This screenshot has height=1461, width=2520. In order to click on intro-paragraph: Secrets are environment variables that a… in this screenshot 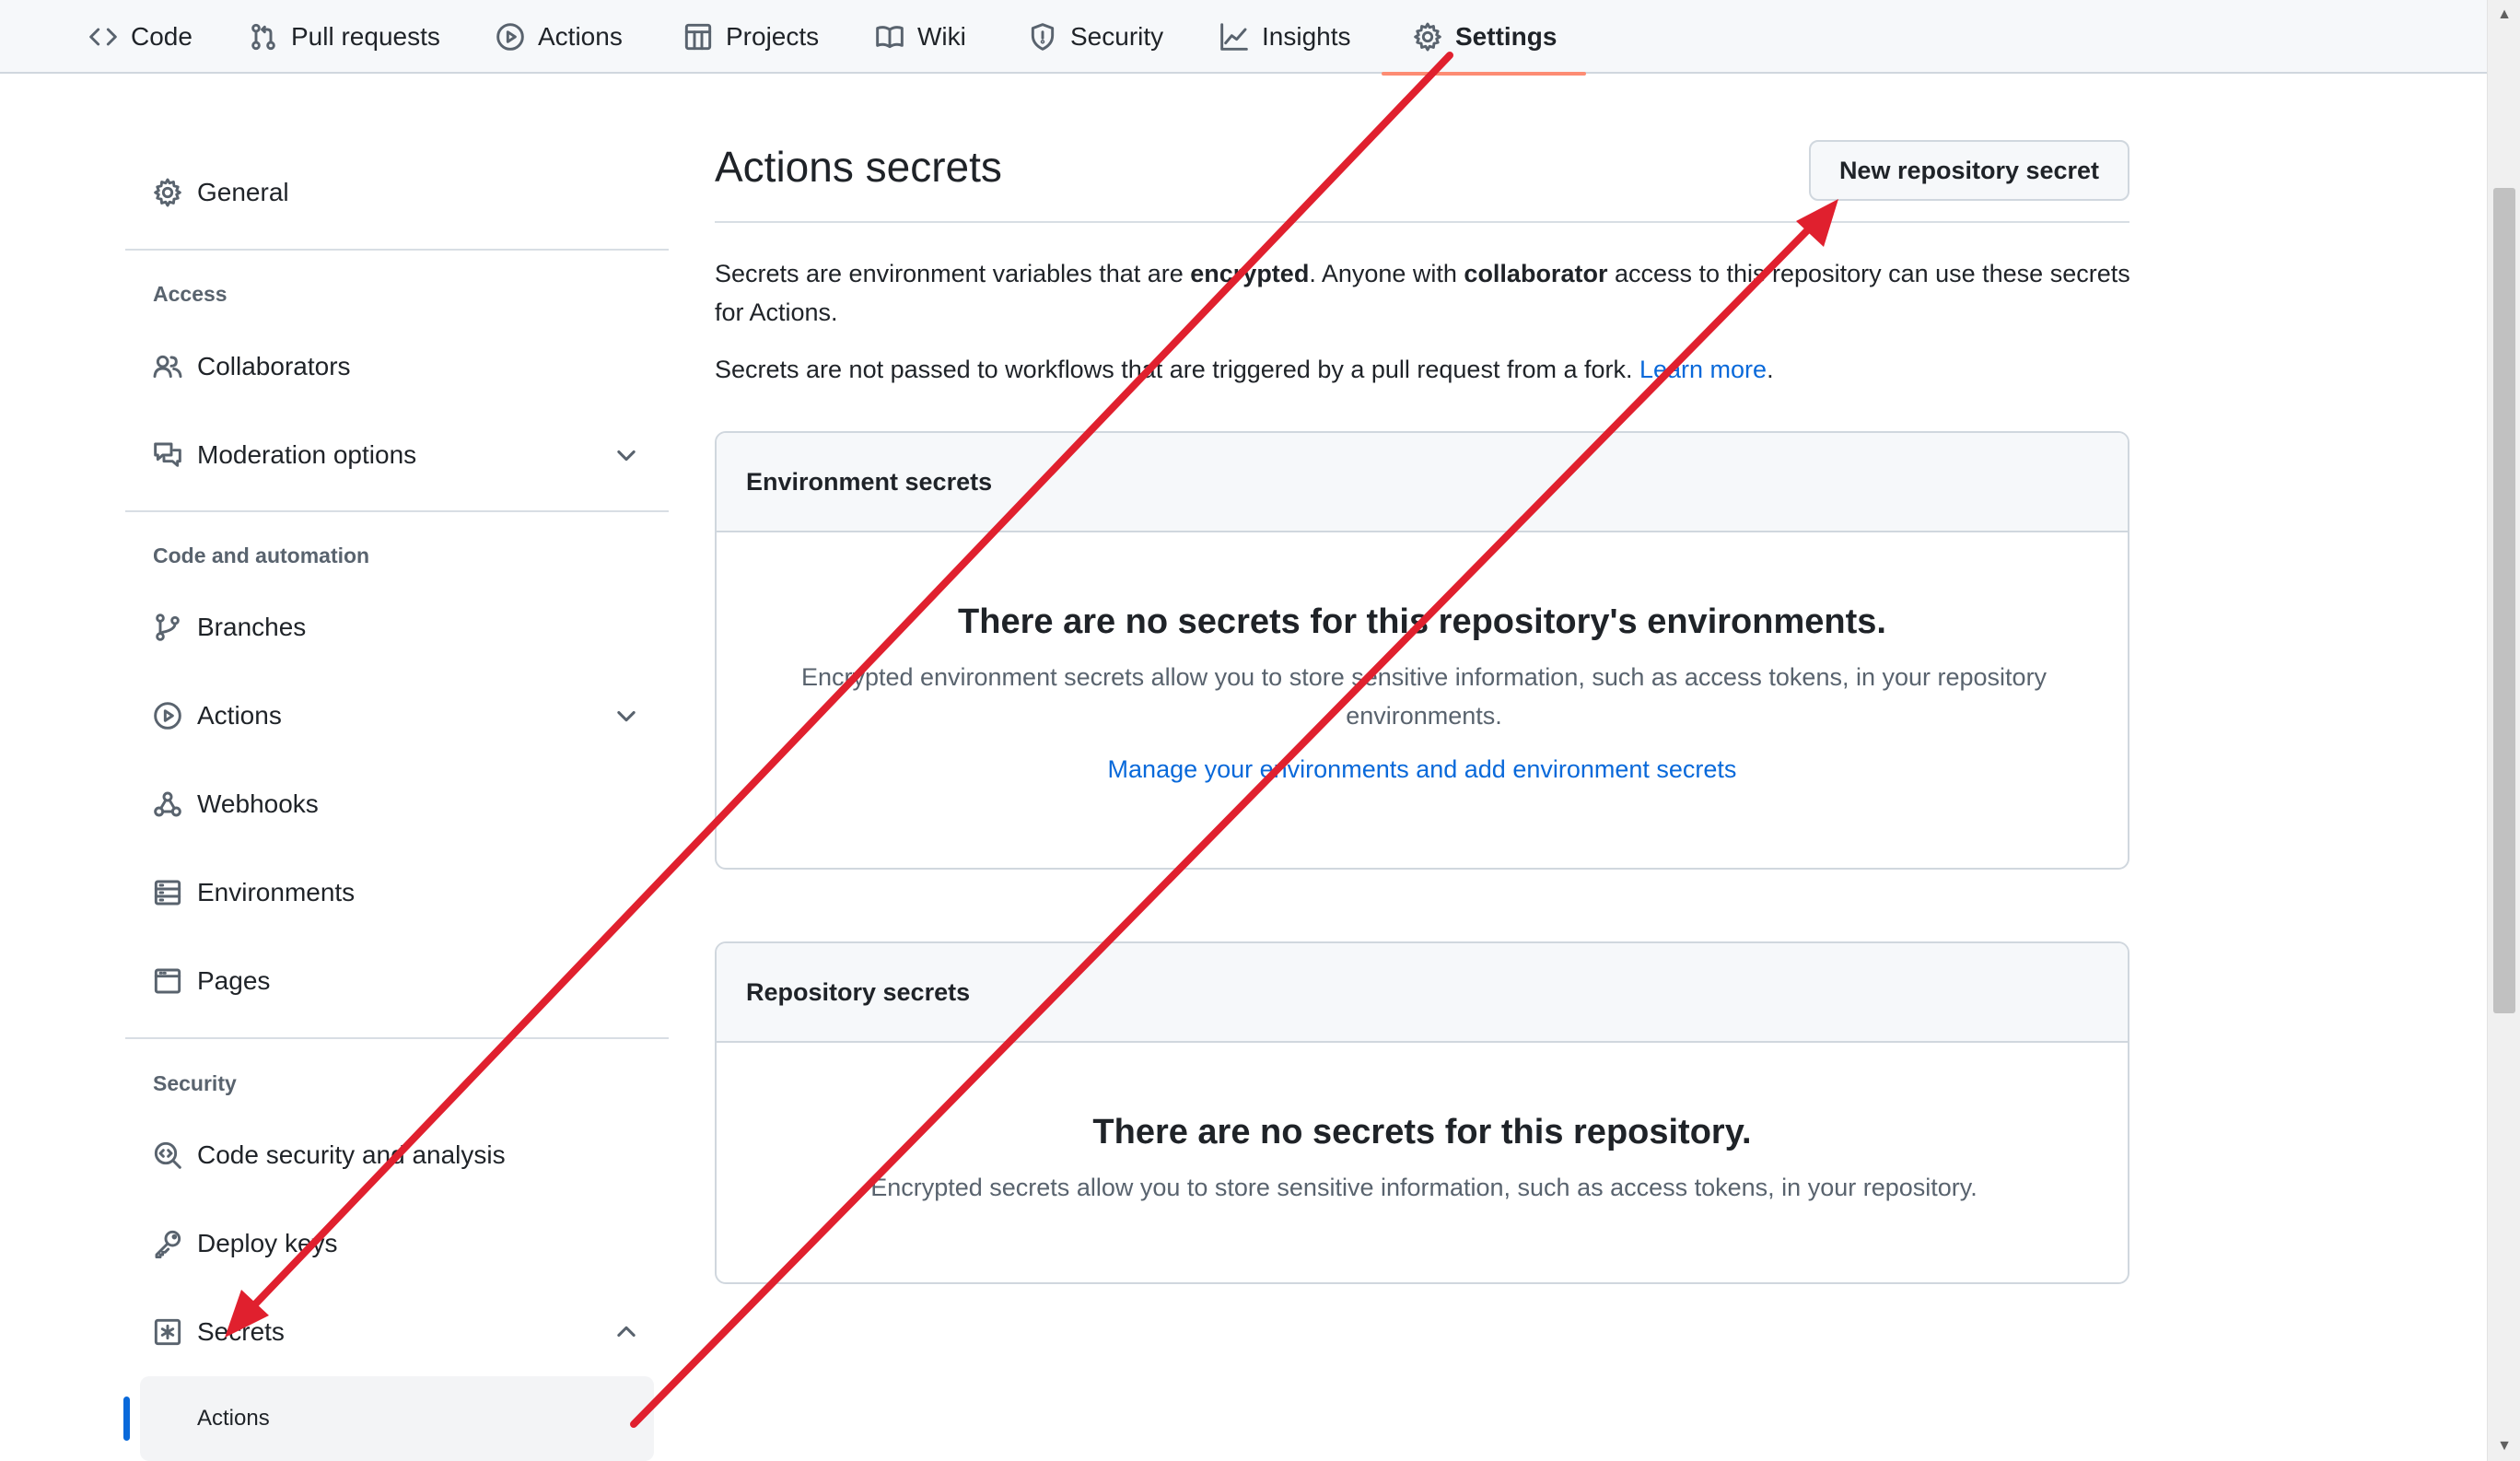, I will do `click(1424, 293)`.